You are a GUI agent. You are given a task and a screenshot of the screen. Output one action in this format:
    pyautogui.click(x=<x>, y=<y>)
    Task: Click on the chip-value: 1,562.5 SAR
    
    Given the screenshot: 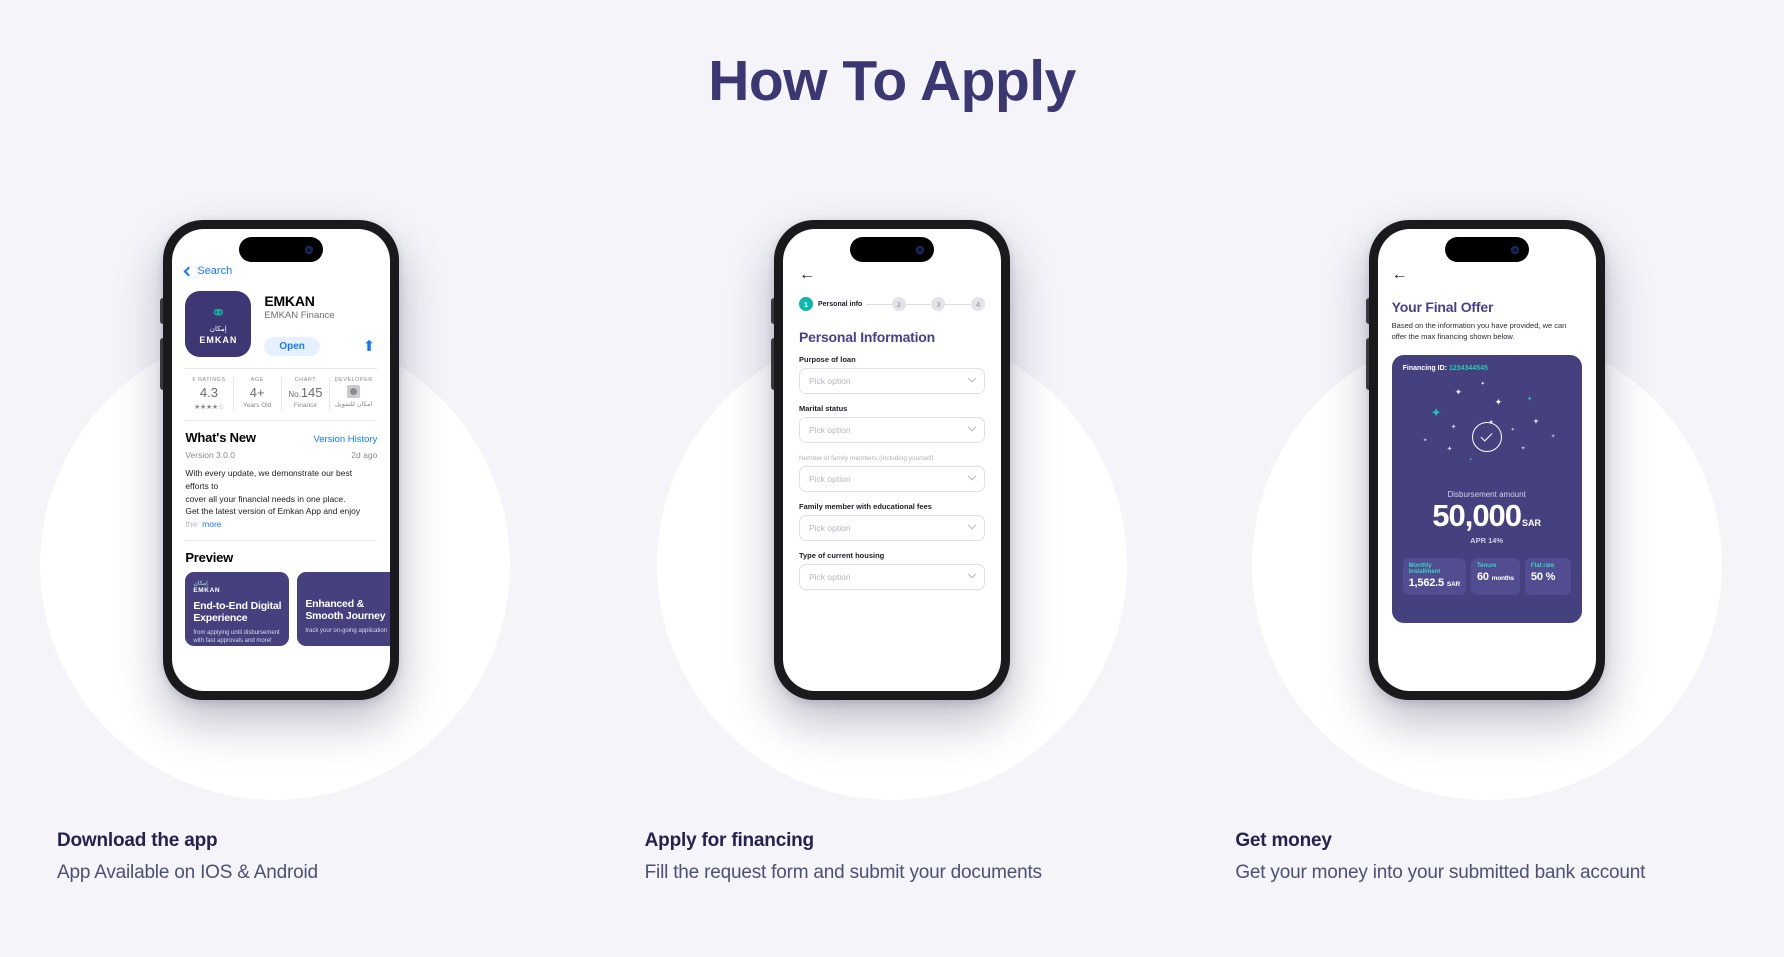 What is the action you would take?
    pyautogui.click(x=1434, y=583)
    